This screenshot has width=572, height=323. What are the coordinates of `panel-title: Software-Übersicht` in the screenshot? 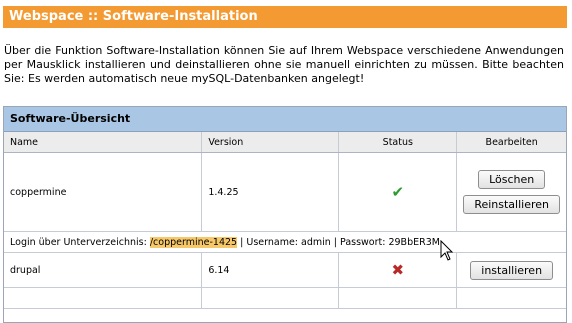 It's located at (285, 119).